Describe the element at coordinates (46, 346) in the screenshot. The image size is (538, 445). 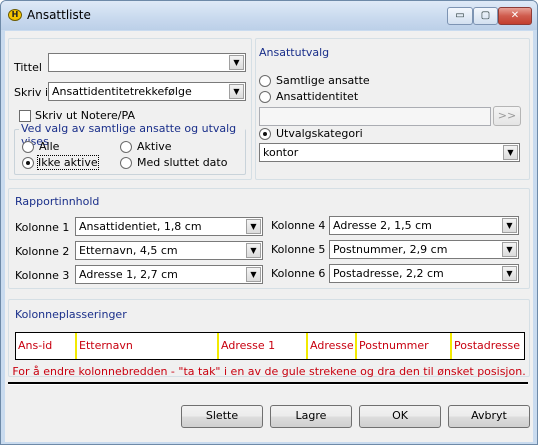
I see `placement-column: Ans-id` at that location.